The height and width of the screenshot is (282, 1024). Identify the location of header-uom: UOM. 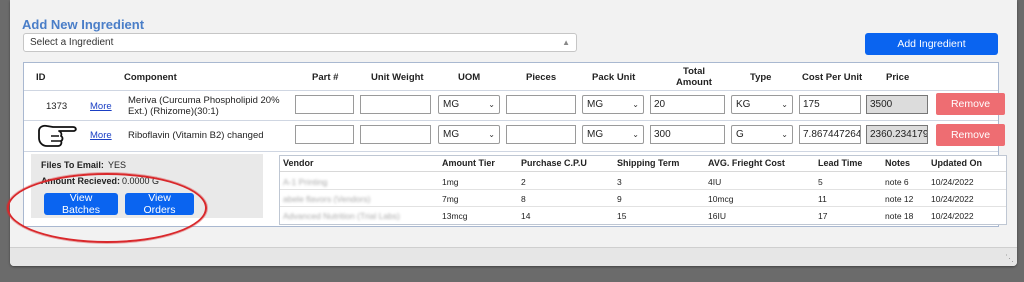
(469, 77).